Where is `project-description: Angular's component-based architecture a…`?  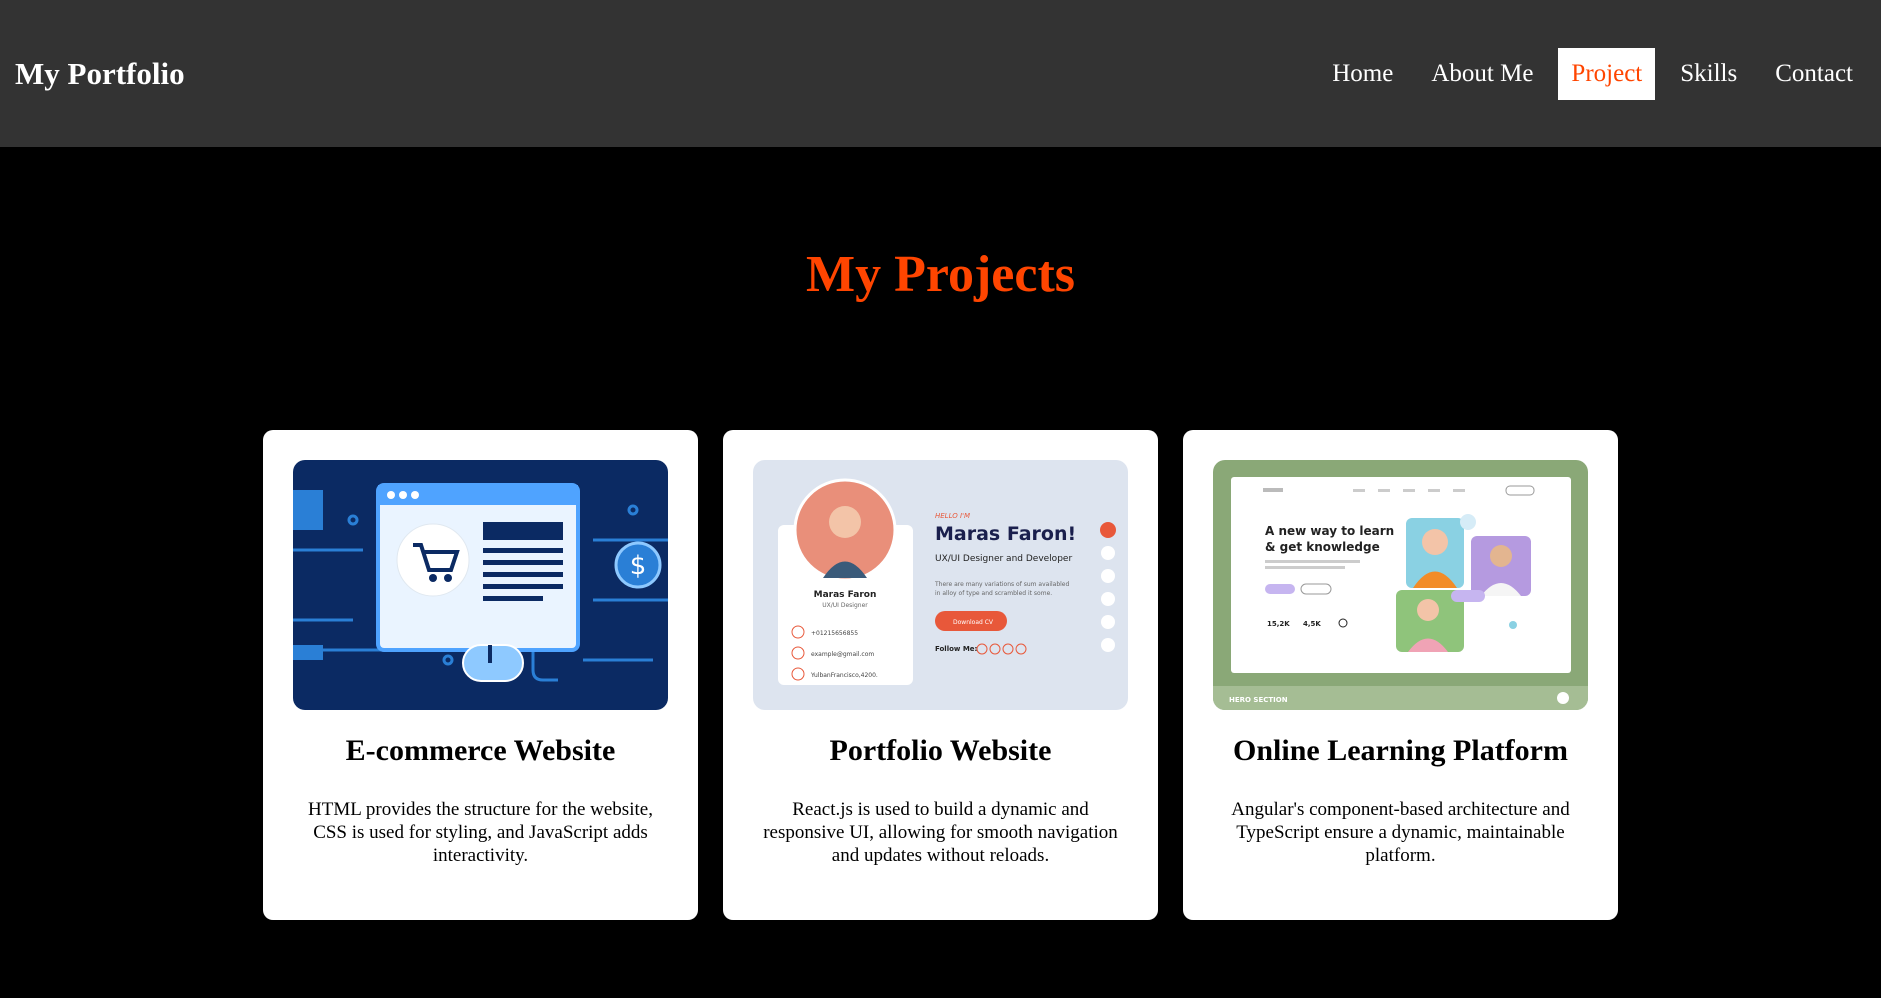 project-description: Angular's component-based architecture a… is located at coordinates (1400, 832).